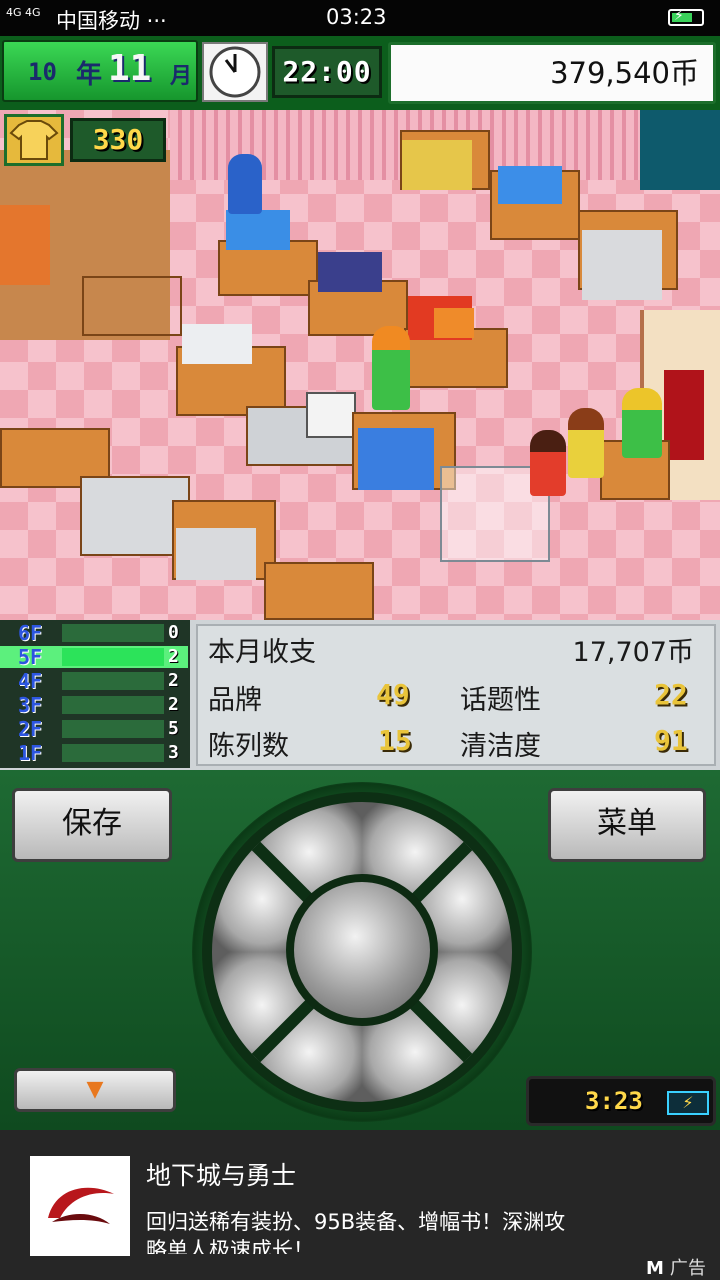 This screenshot has width=720, height=1280. What do you see at coordinates (642, 423) in the screenshot?
I see `staff-cashier` at bounding box center [642, 423].